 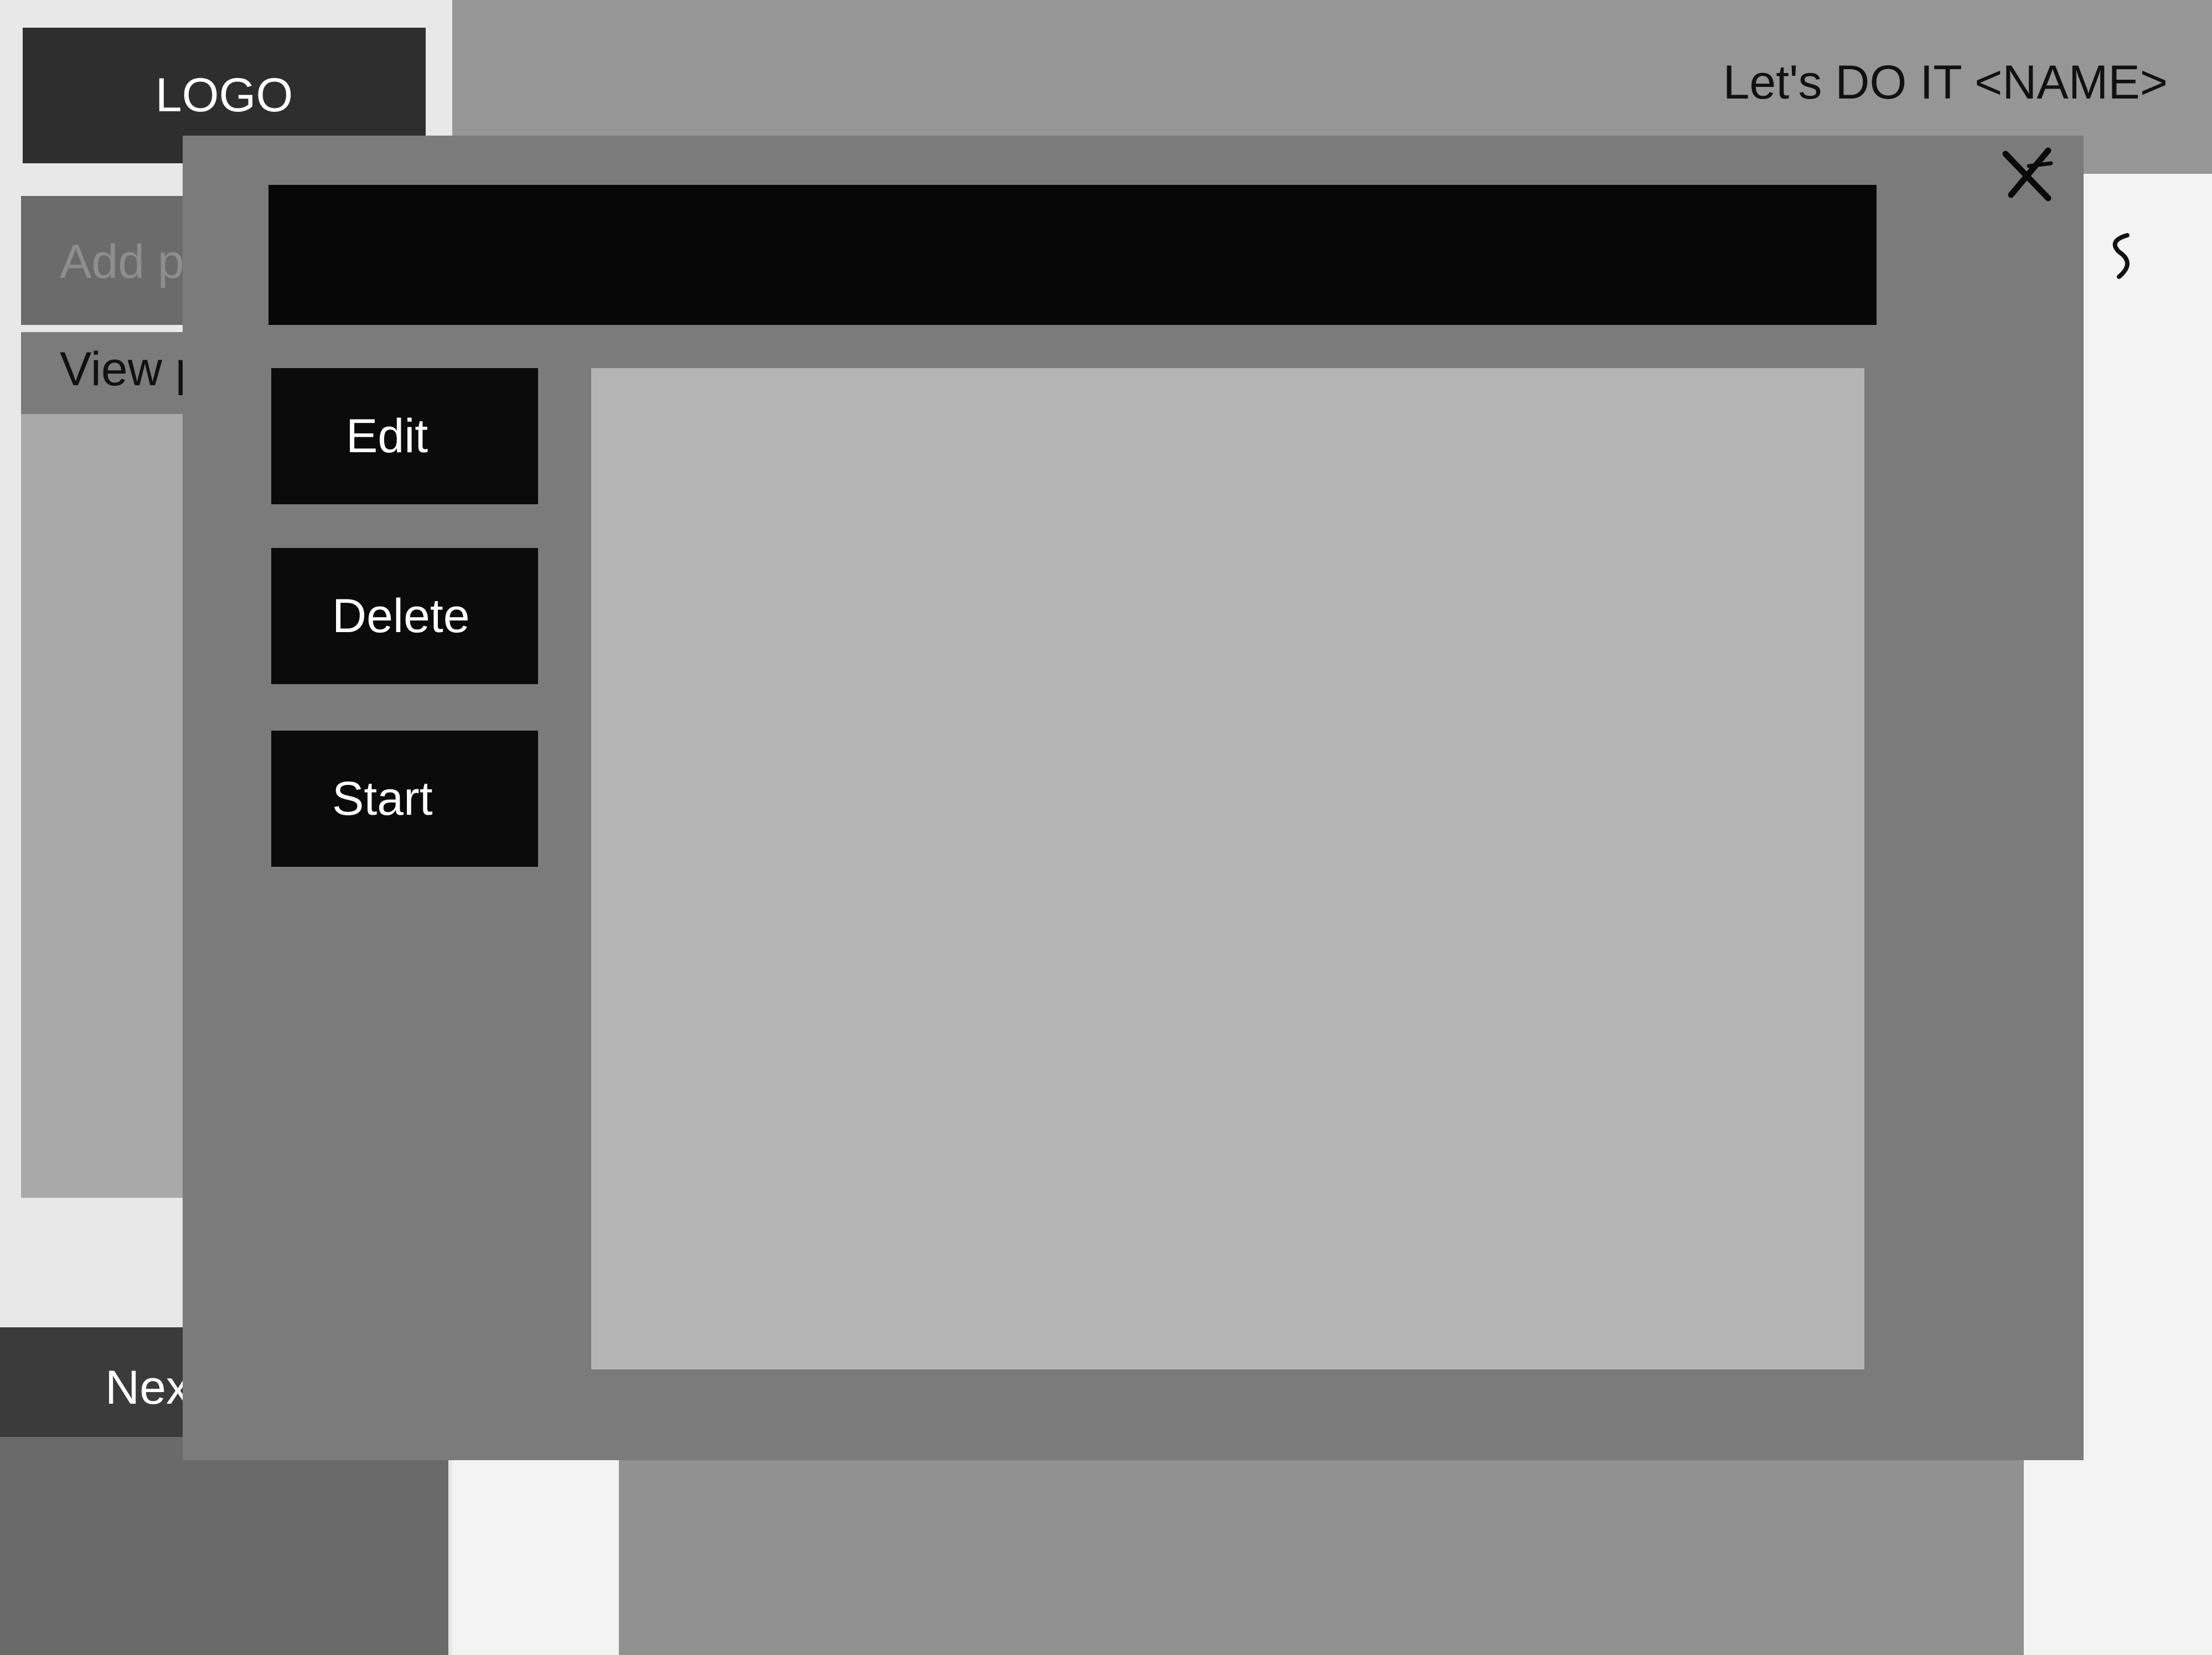 I want to click on view-item-label: View p, so click(x=131, y=369).